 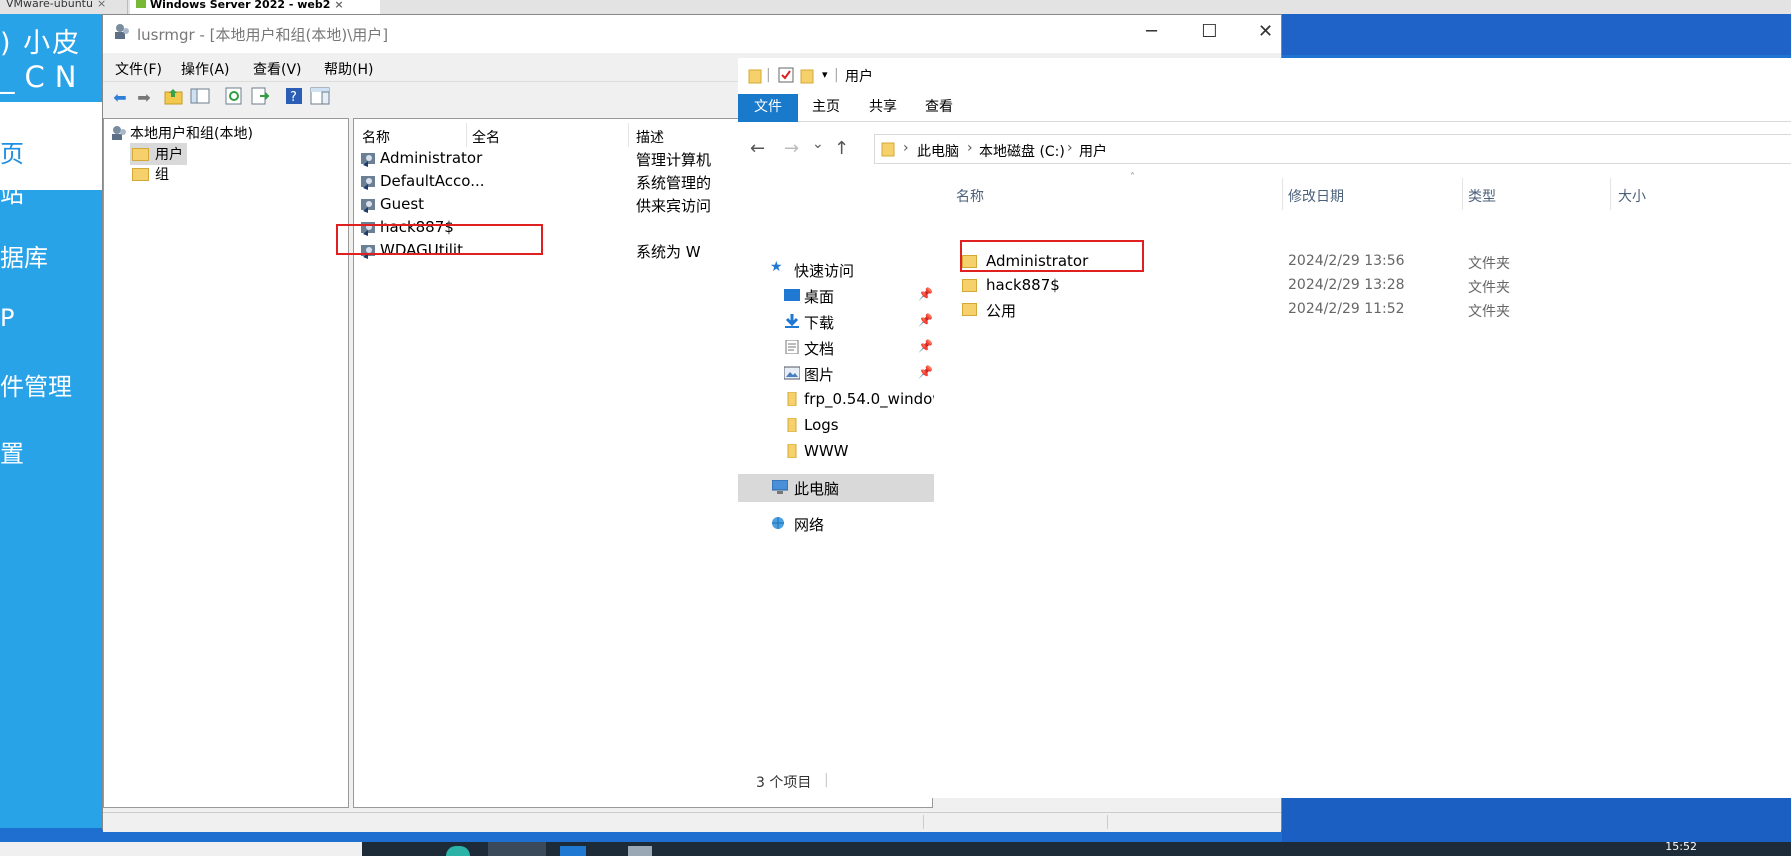 What do you see at coordinates (826, 108) in the screenshot?
I see `tab-home: 主页` at bounding box center [826, 108].